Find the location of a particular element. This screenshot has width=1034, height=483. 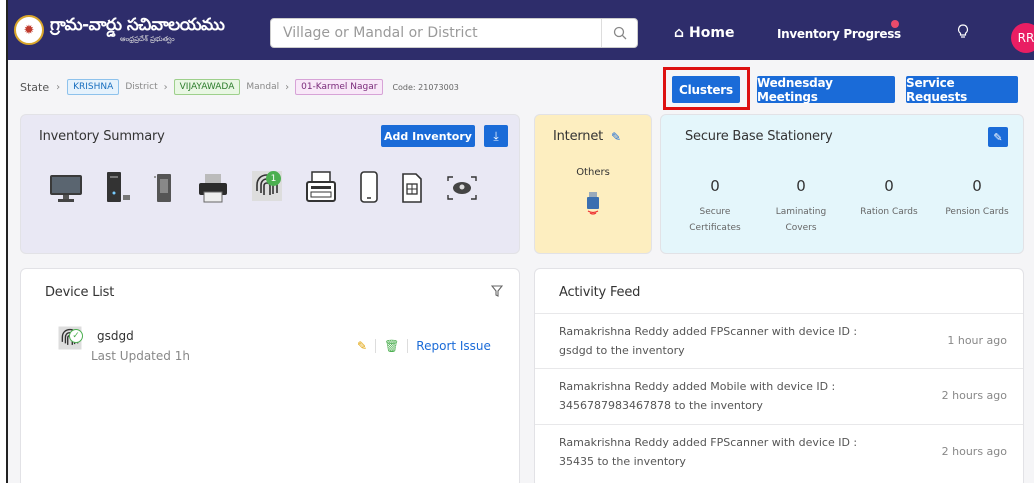

stat-label: Laminating is located at coordinates (801, 212).